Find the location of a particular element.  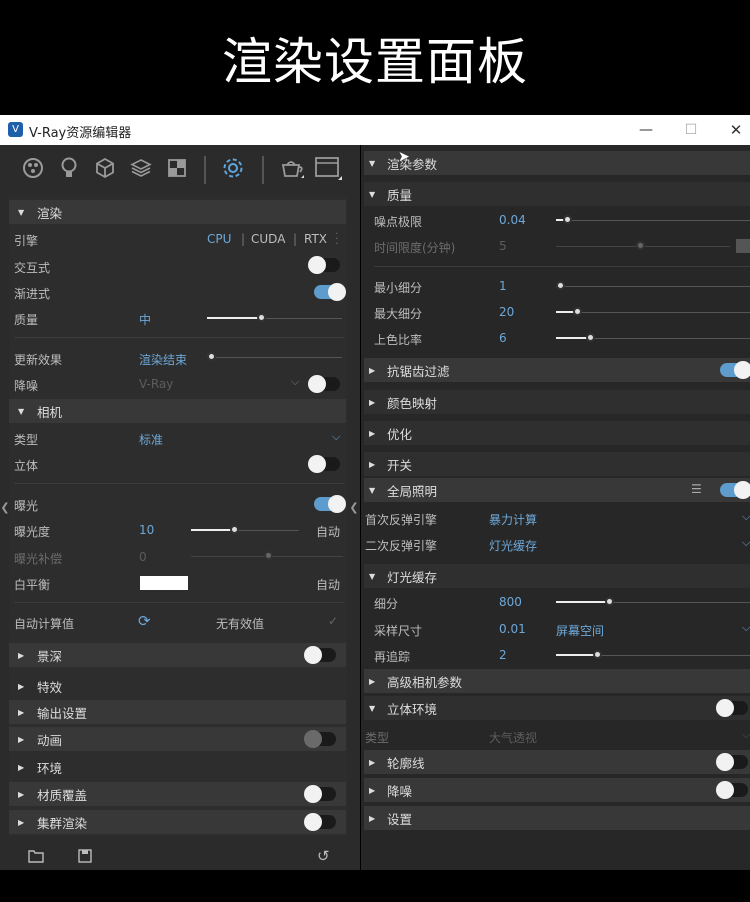

exposure-comp-slider-handle is located at coordinates (268, 555).